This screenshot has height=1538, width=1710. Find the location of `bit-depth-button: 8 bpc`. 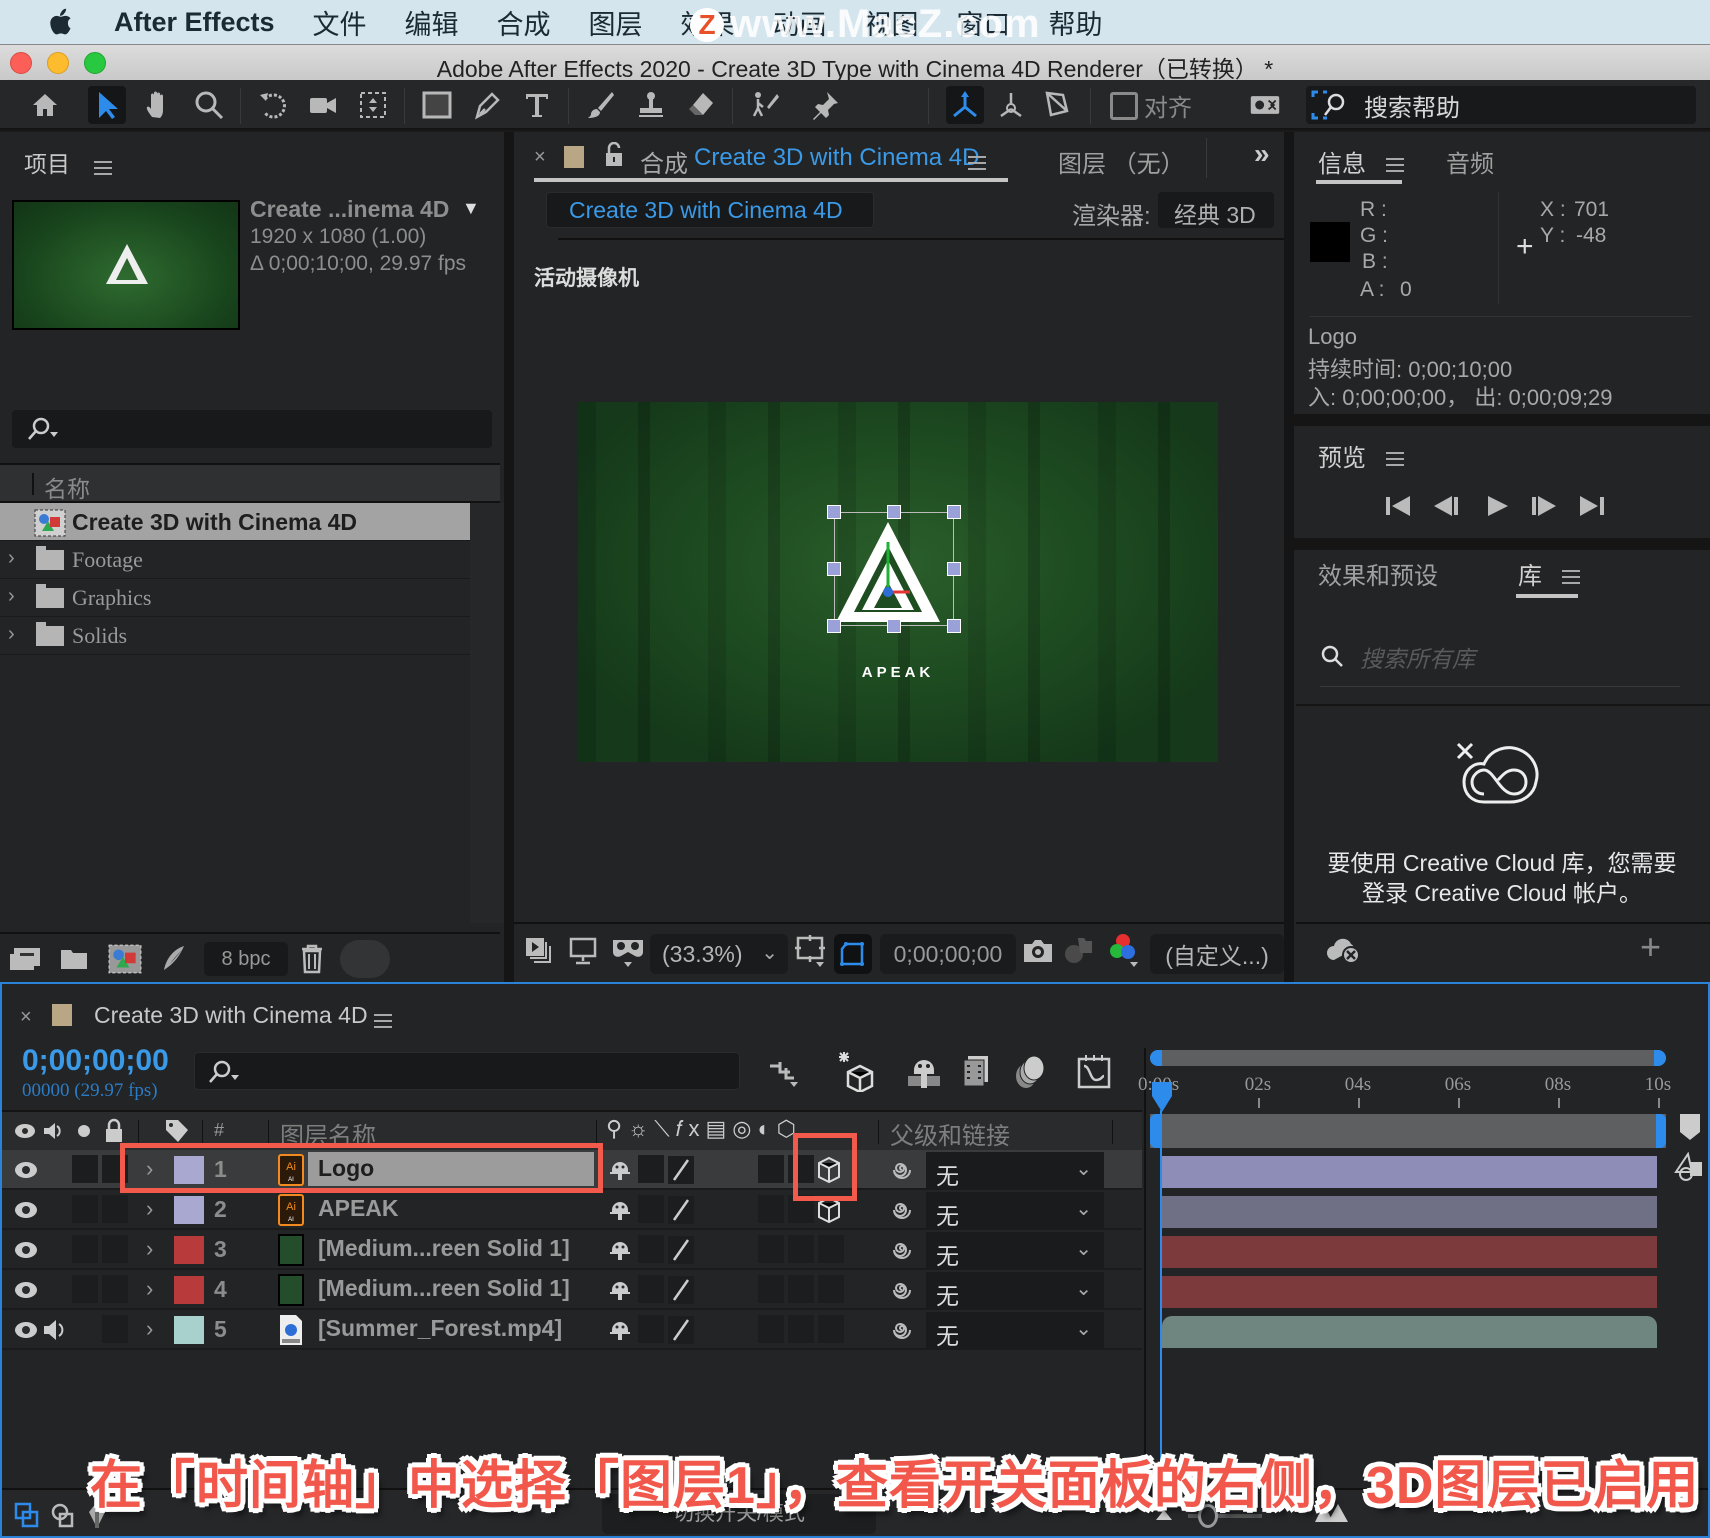

bit-depth-button: 8 bpc is located at coordinates (246, 959).